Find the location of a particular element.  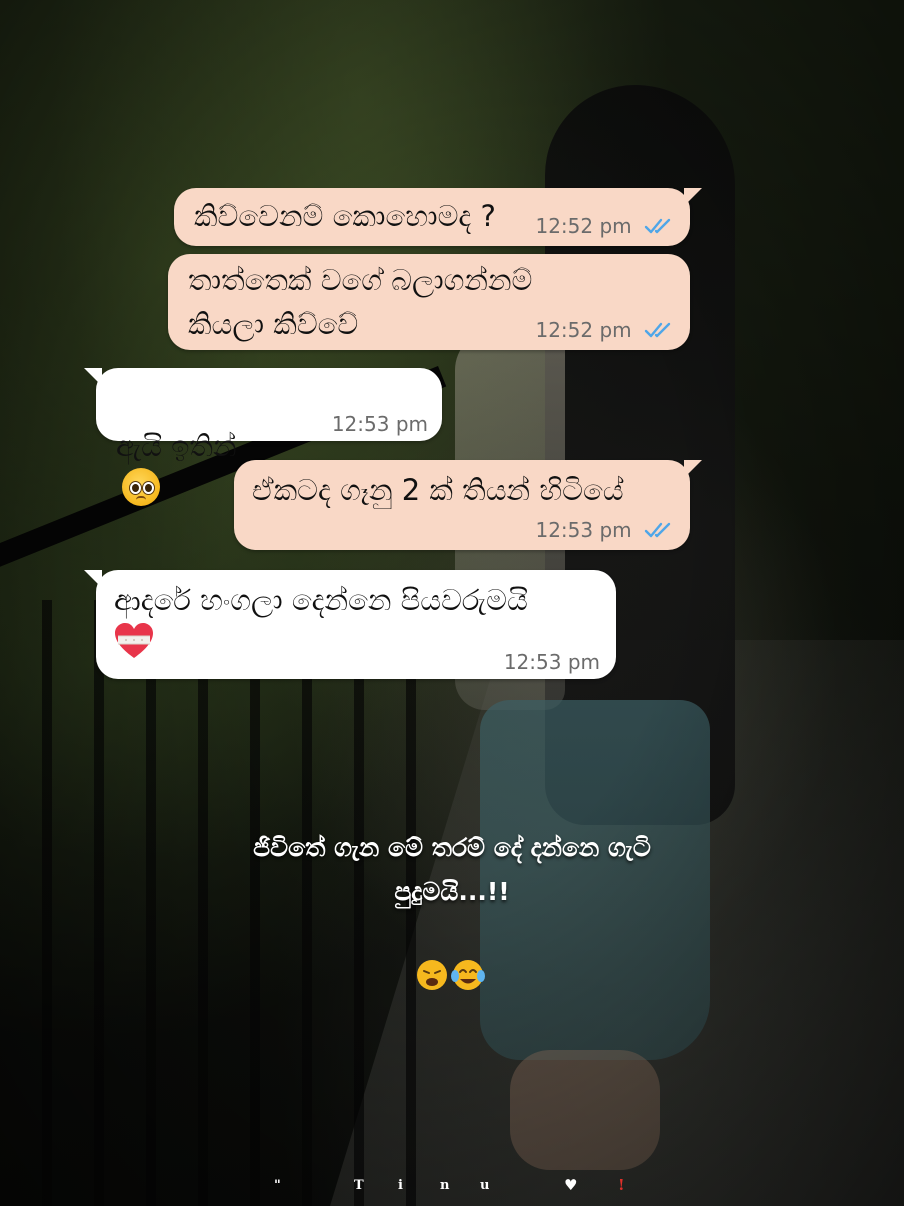

exclamation-mark: ! is located at coordinates (621, 1185).